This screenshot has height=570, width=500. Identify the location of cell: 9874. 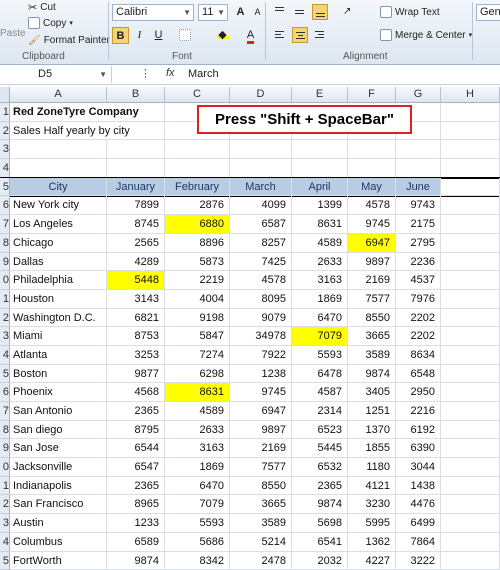
(136, 561).